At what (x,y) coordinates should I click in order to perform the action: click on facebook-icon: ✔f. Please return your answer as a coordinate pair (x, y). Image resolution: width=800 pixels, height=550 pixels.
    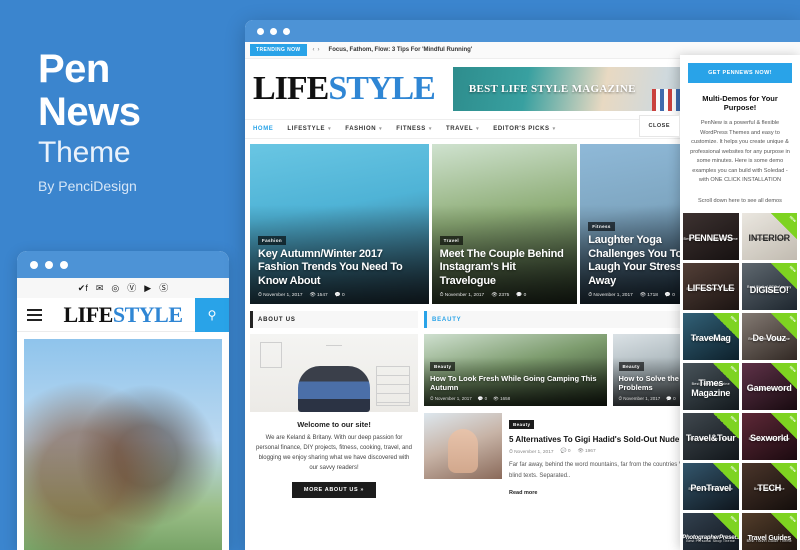
    Looking at the image, I should click on (83, 288).